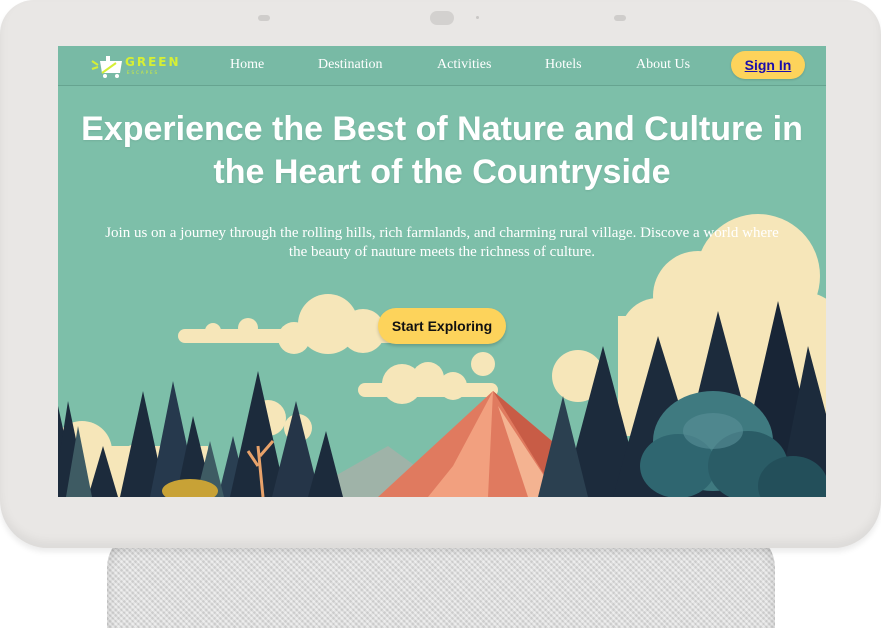 The image size is (881, 628). What do you see at coordinates (442, 326) in the screenshot?
I see `start-exploring-button: Start Exploring` at bounding box center [442, 326].